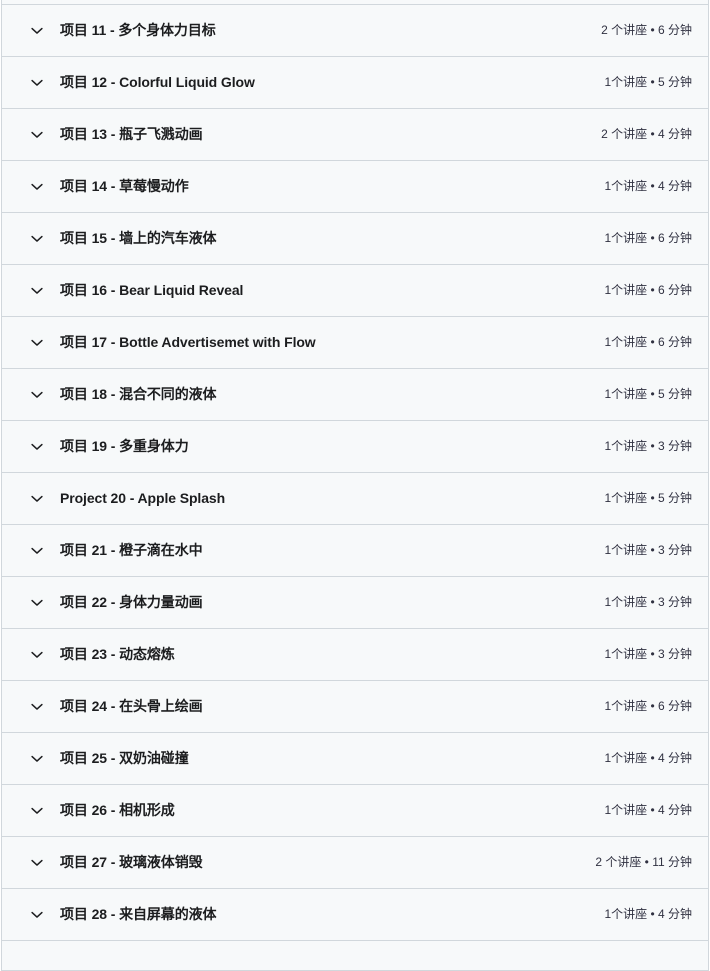  What do you see at coordinates (131, 862) in the screenshot?
I see `section-title: 项目 27 - 玻璃液体销毁` at bounding box center [131, 862].